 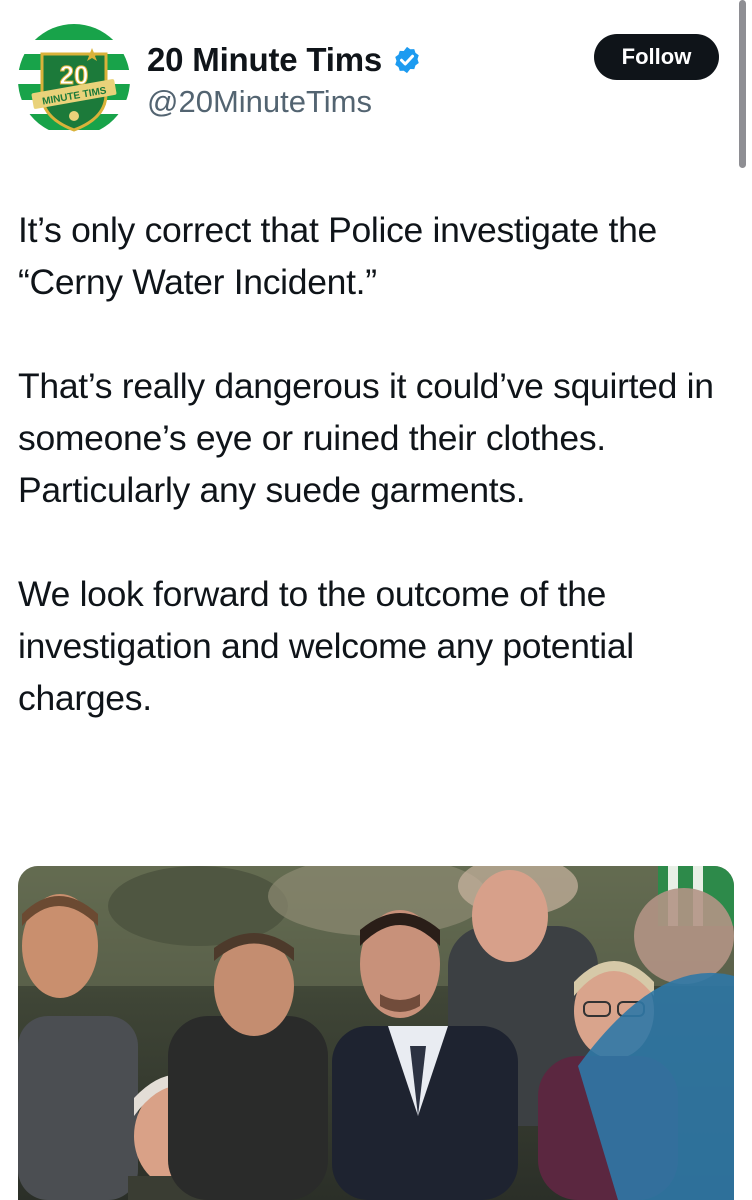 What do you see at coordinates (742, 84) in the screenshot?
I see `scrollbar` at bounding box center [742, 84].